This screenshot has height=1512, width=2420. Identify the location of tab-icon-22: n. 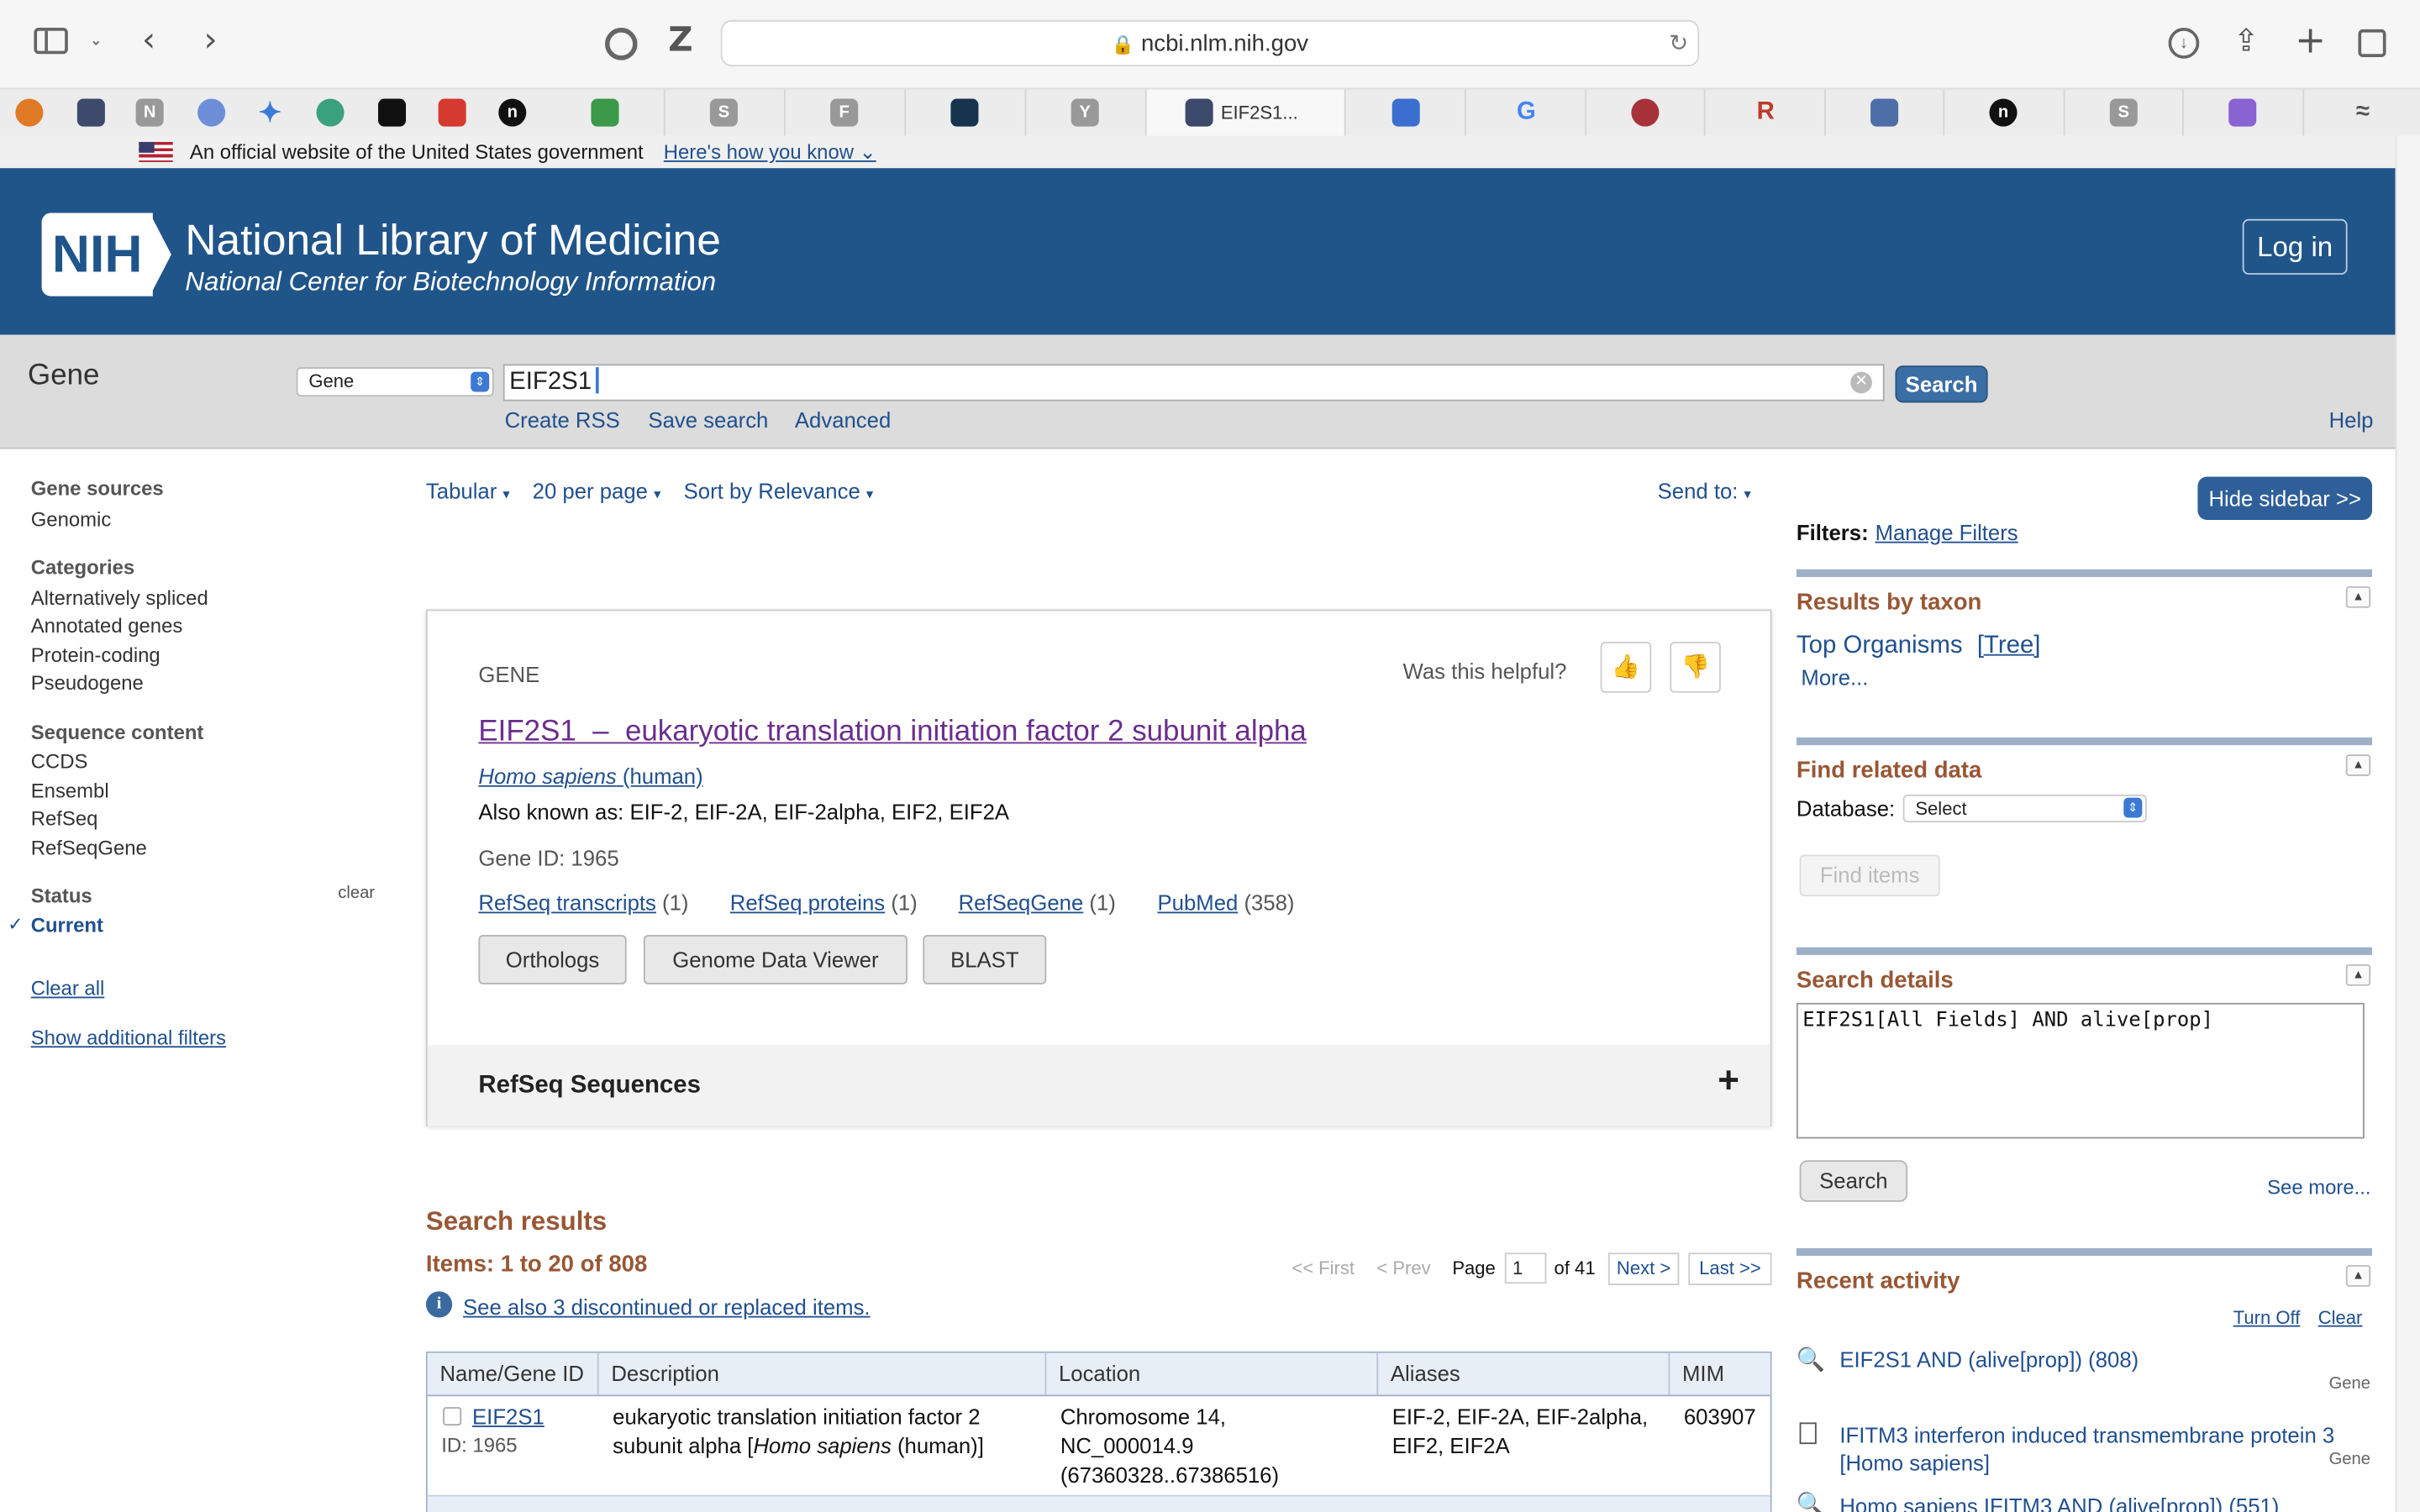
(2003, 112).